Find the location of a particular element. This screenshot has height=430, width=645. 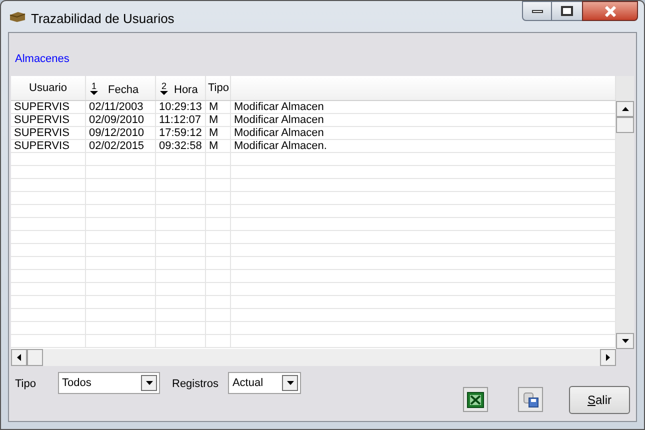

table-cell: 10:29:13 is located at coordinates (181, 107).